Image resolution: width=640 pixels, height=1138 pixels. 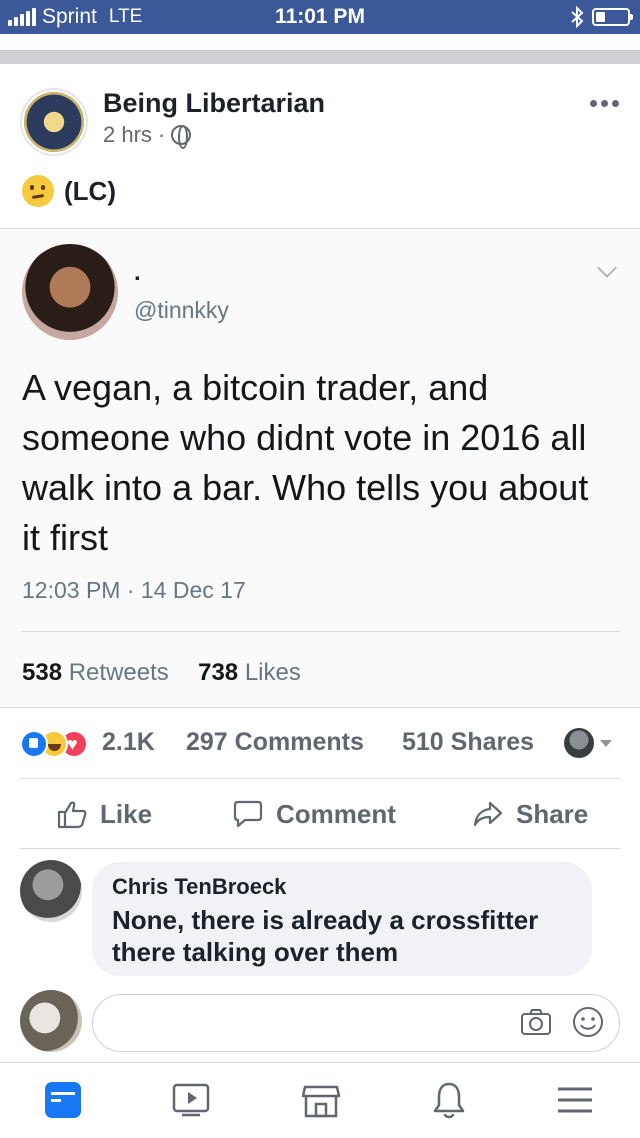 What do you see at coordinates (607, 268) in the screenshot?
I see `chevron-down-icon` at bounding box center [607, 268].